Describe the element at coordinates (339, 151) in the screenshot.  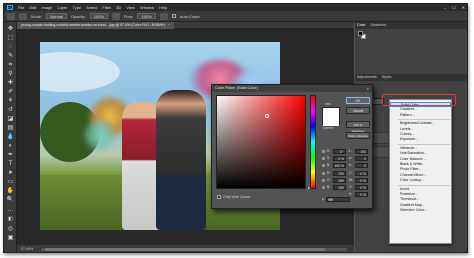
I see `input-h: 0 °` at that location.